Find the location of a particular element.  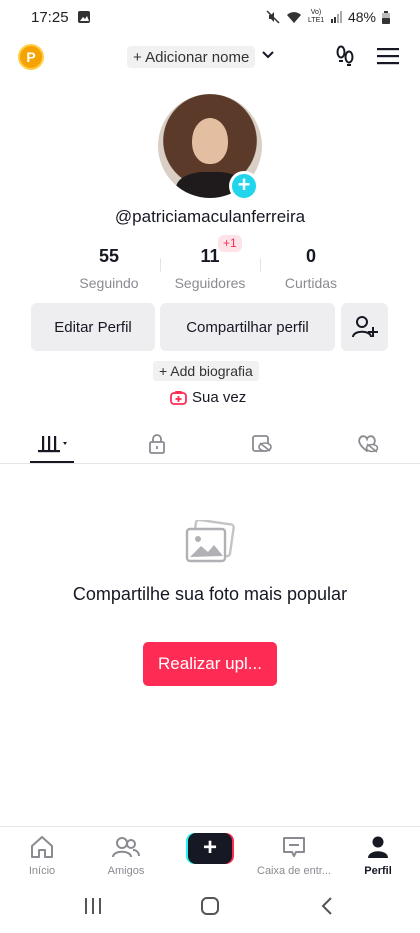

nav-home: Início is located at coordinates (42, 855).